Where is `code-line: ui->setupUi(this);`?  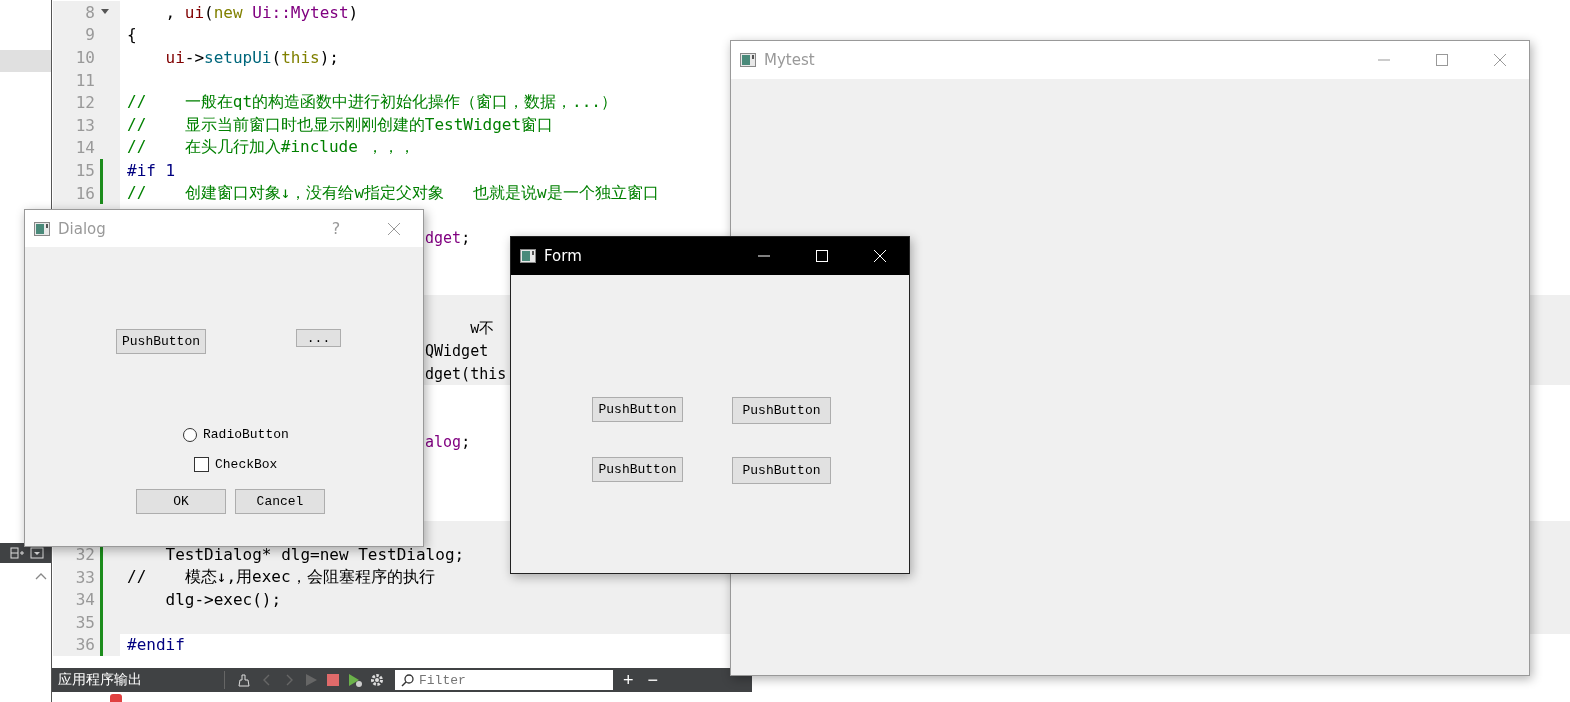
code-line: ui->setupUi(this); is located at coordinates (251, 57).